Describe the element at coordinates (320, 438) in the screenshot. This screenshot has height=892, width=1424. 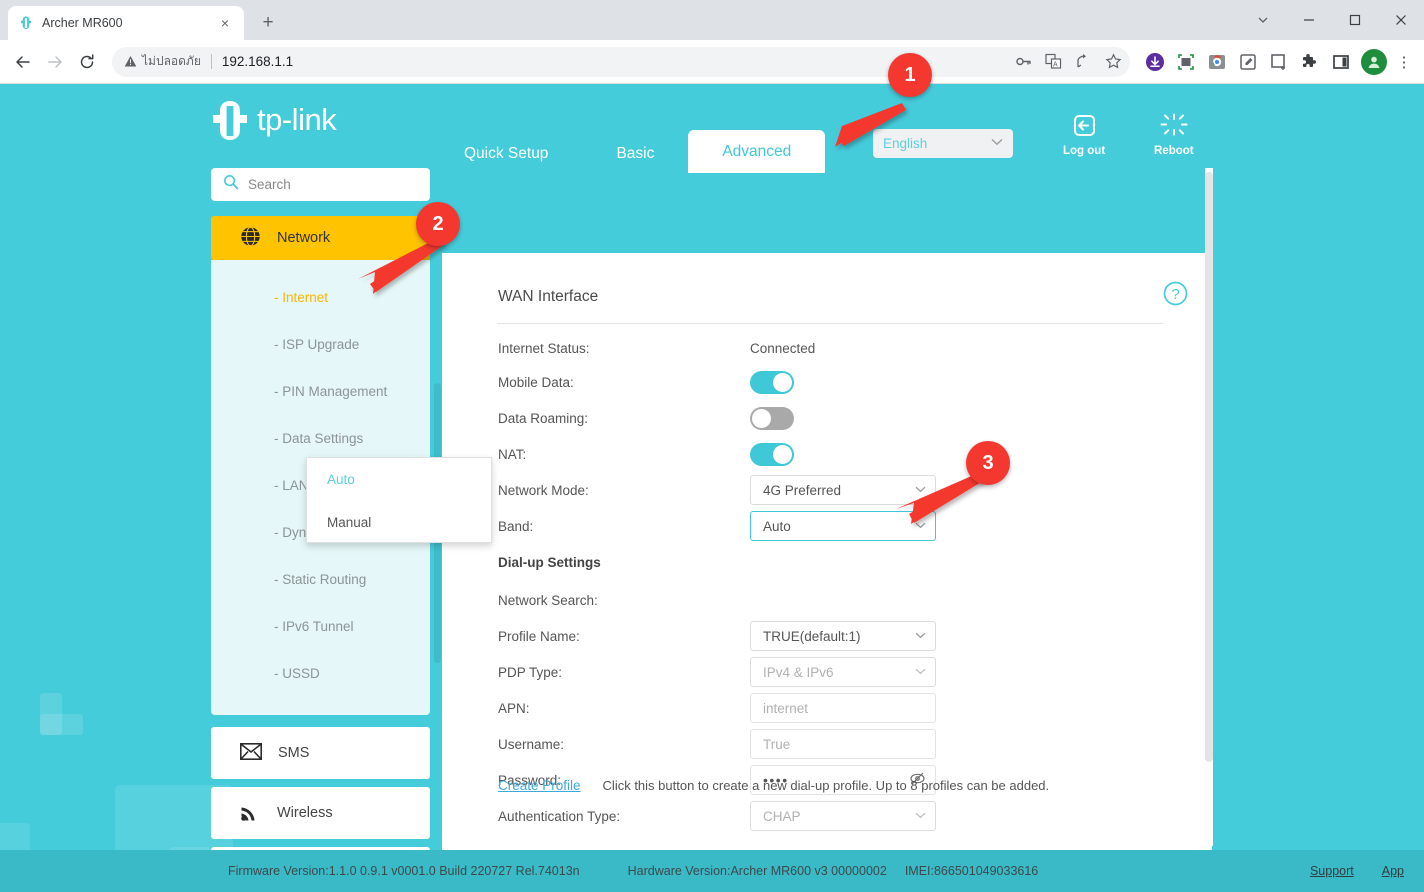
I see `sidebar-item-data-settings: - Data Settings` at that location.